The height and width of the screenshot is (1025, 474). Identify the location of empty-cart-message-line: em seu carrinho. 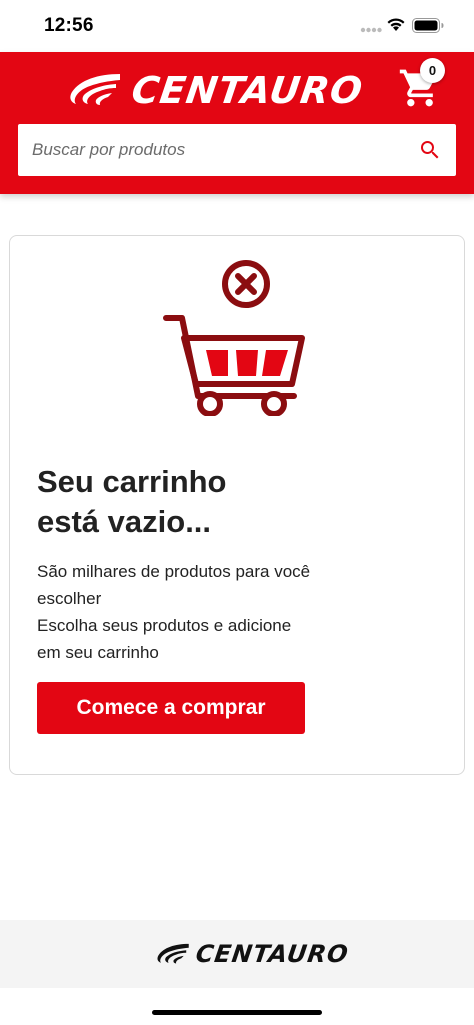
(98, 652).